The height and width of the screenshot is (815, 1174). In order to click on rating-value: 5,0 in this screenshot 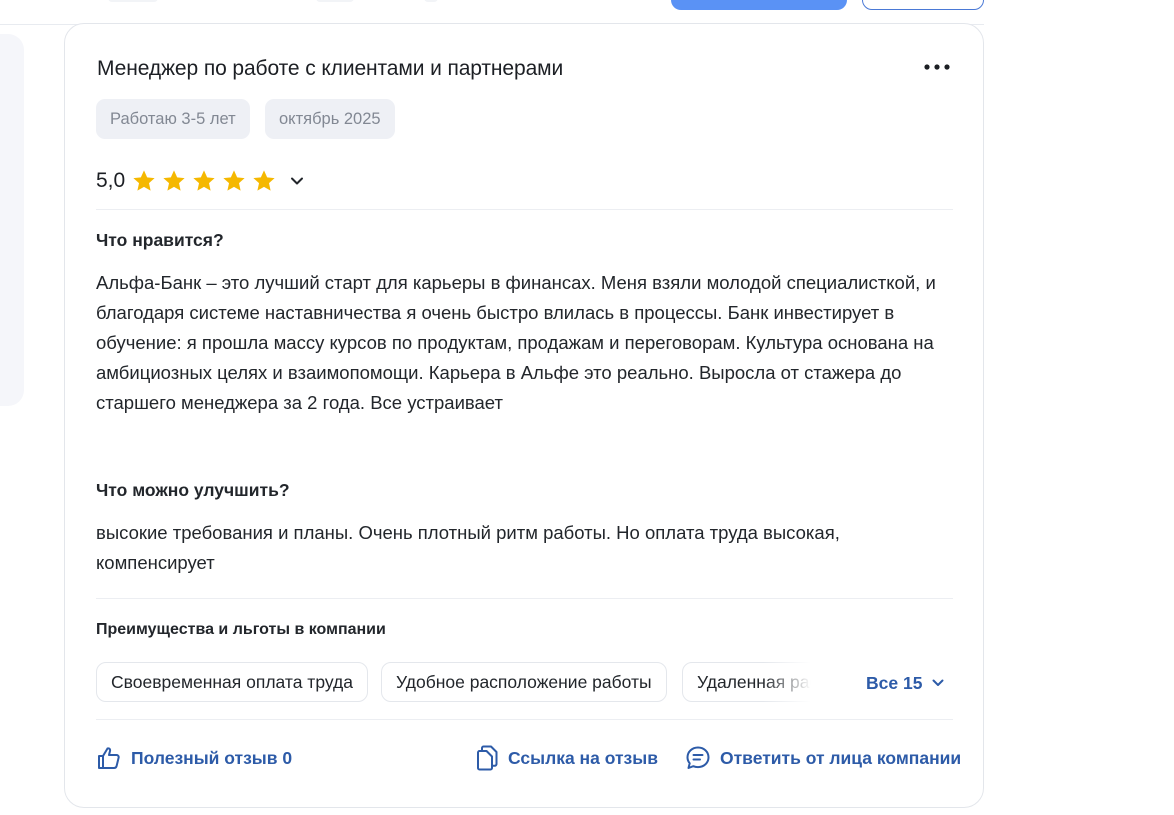, I will do `click(111, 180)`.